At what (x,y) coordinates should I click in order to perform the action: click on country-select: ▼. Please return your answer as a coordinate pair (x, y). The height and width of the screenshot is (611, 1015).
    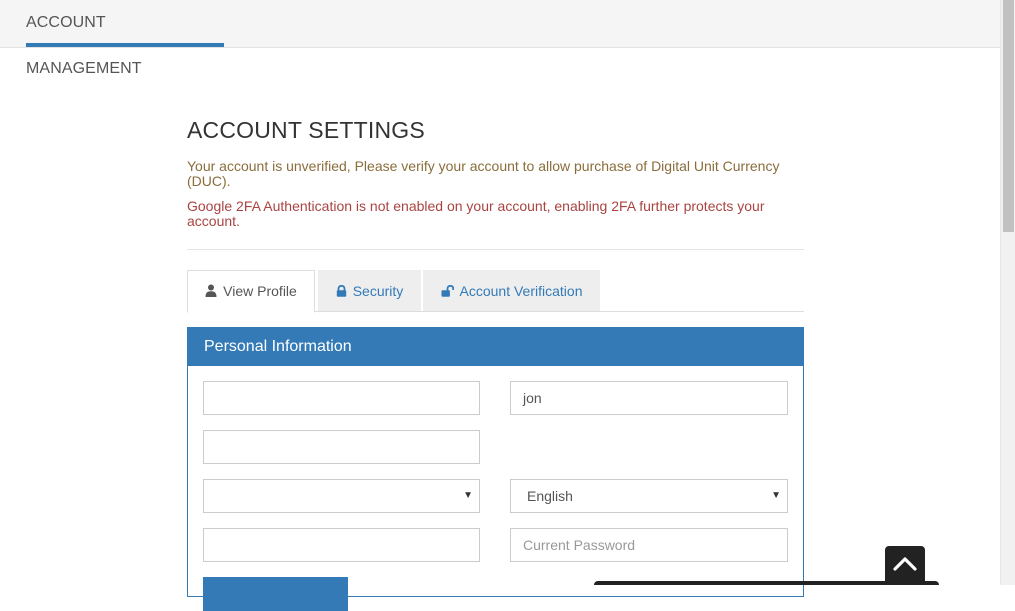
    Looking at the image, I should click on (341, 496).